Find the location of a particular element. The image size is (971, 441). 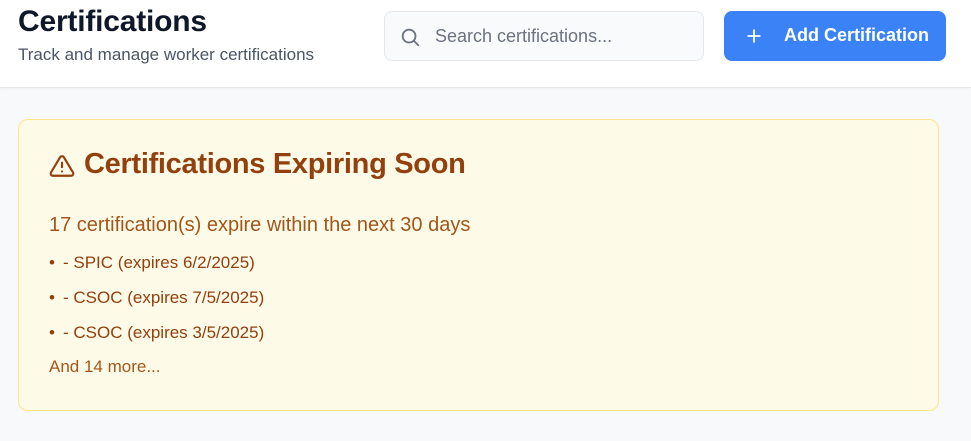

expiring-cert-text: - CSOC (expires 3/5/2025) is located at coordinates (164, 332).